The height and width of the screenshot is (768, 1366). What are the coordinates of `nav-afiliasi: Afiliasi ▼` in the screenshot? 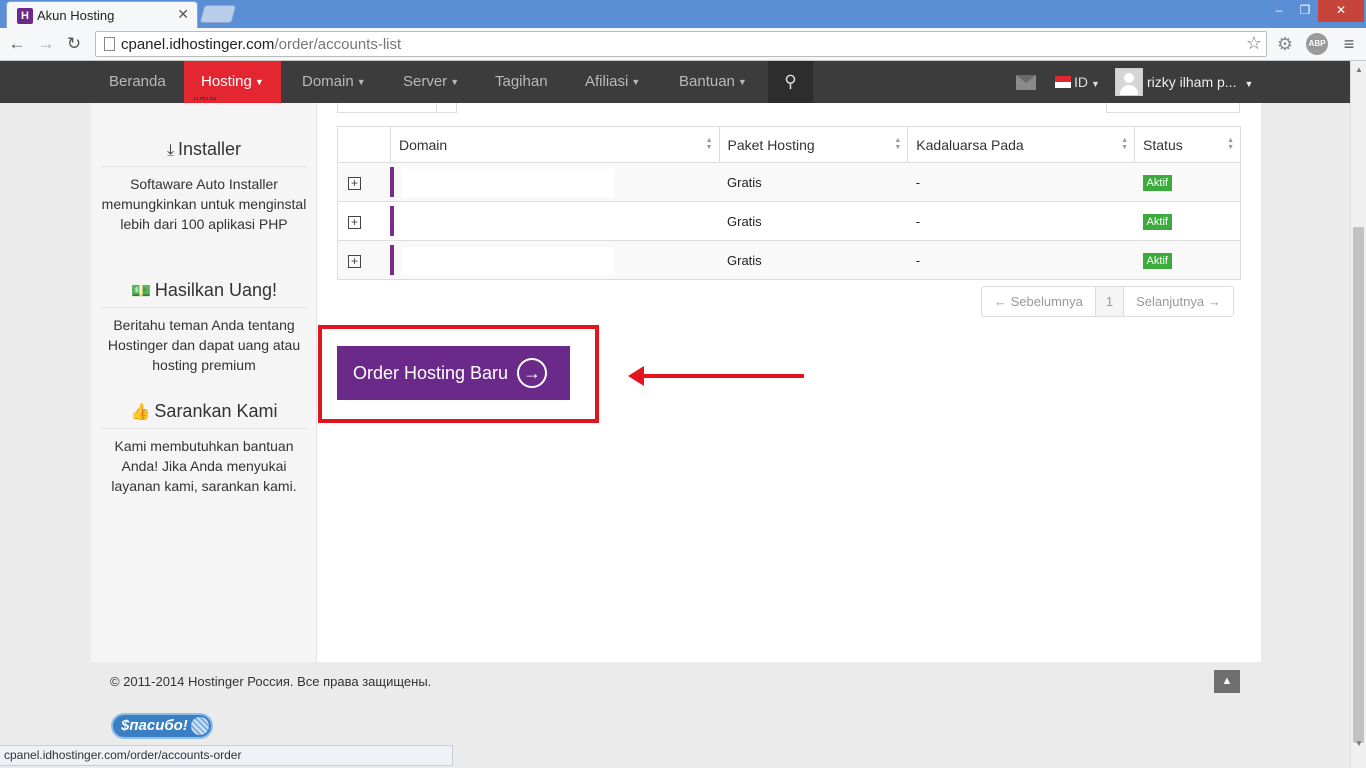 It's located at (612, 82).